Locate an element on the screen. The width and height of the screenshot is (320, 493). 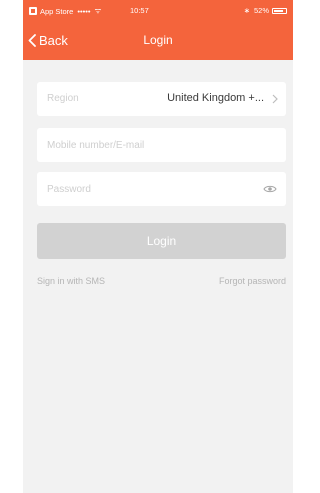
password-field is located at coordinates (161, 189).